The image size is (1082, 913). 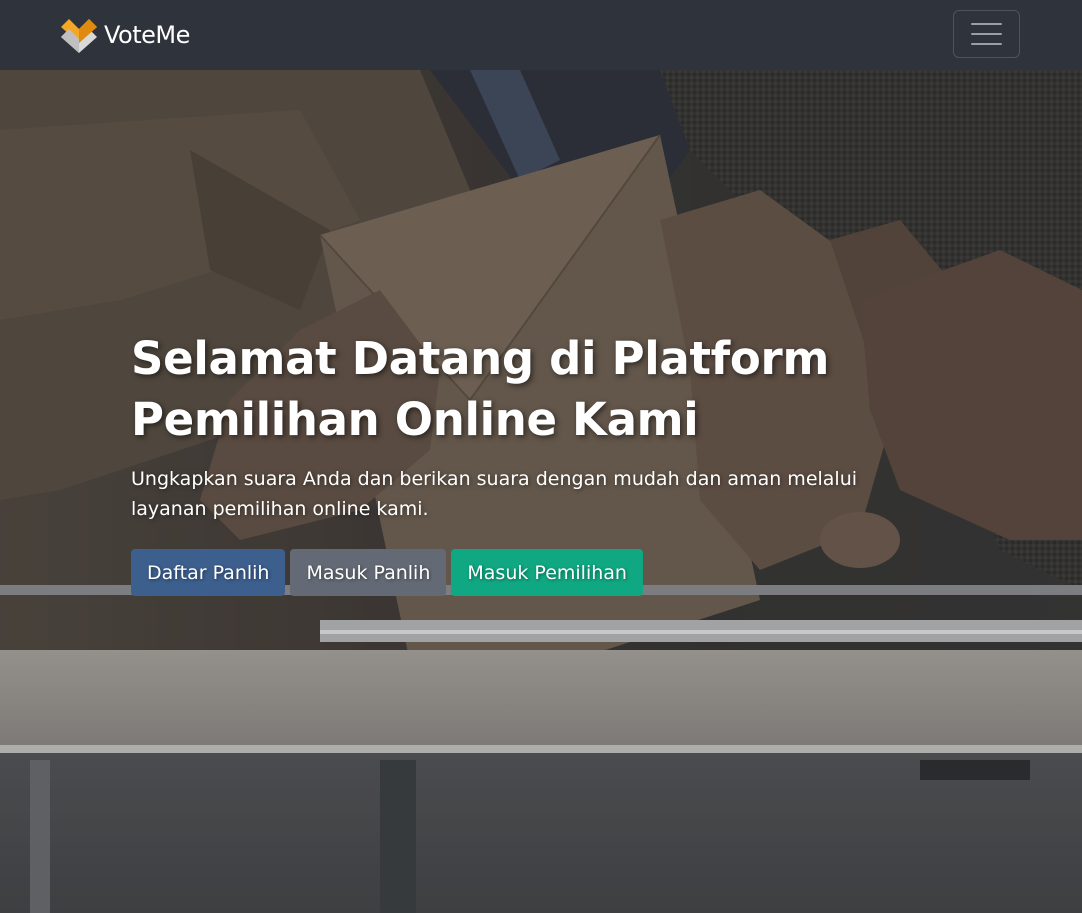 I want to click on masuk-pemilihan-button: Masuk Pemilihan, so click(x=547, y=572).